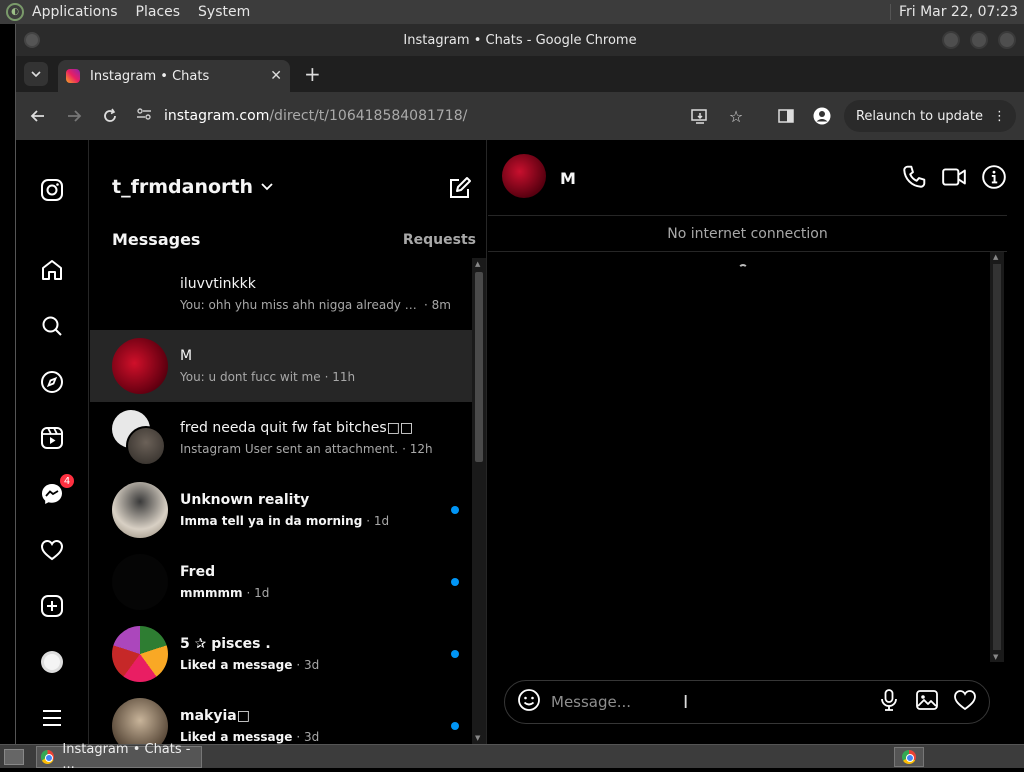 The width and height of the screenshot is (1024, 772). Describe the element at coordinates (52, 382) in the screenshot. I see `explore-icon` at that location.